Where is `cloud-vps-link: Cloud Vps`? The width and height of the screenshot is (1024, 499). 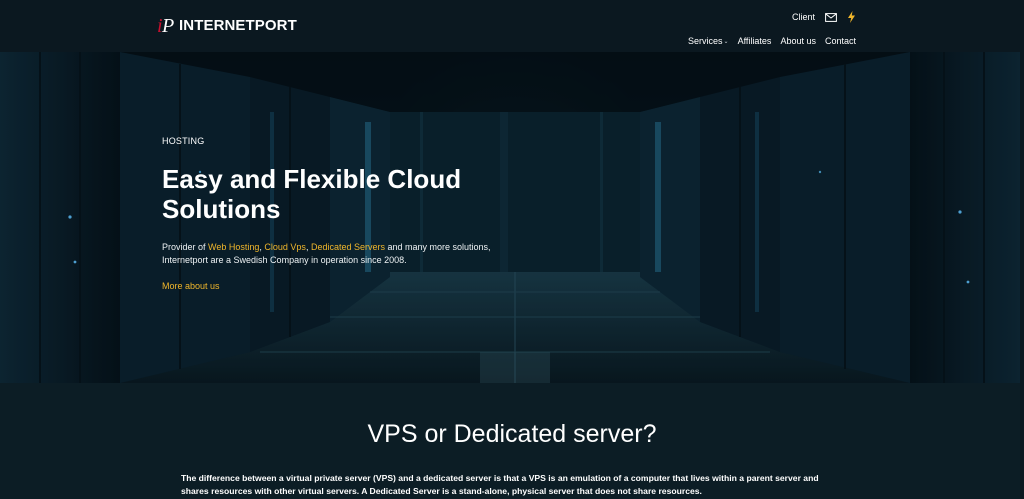 cloud-vps-link: Cloud Vps is located at coordinates (285, 247).